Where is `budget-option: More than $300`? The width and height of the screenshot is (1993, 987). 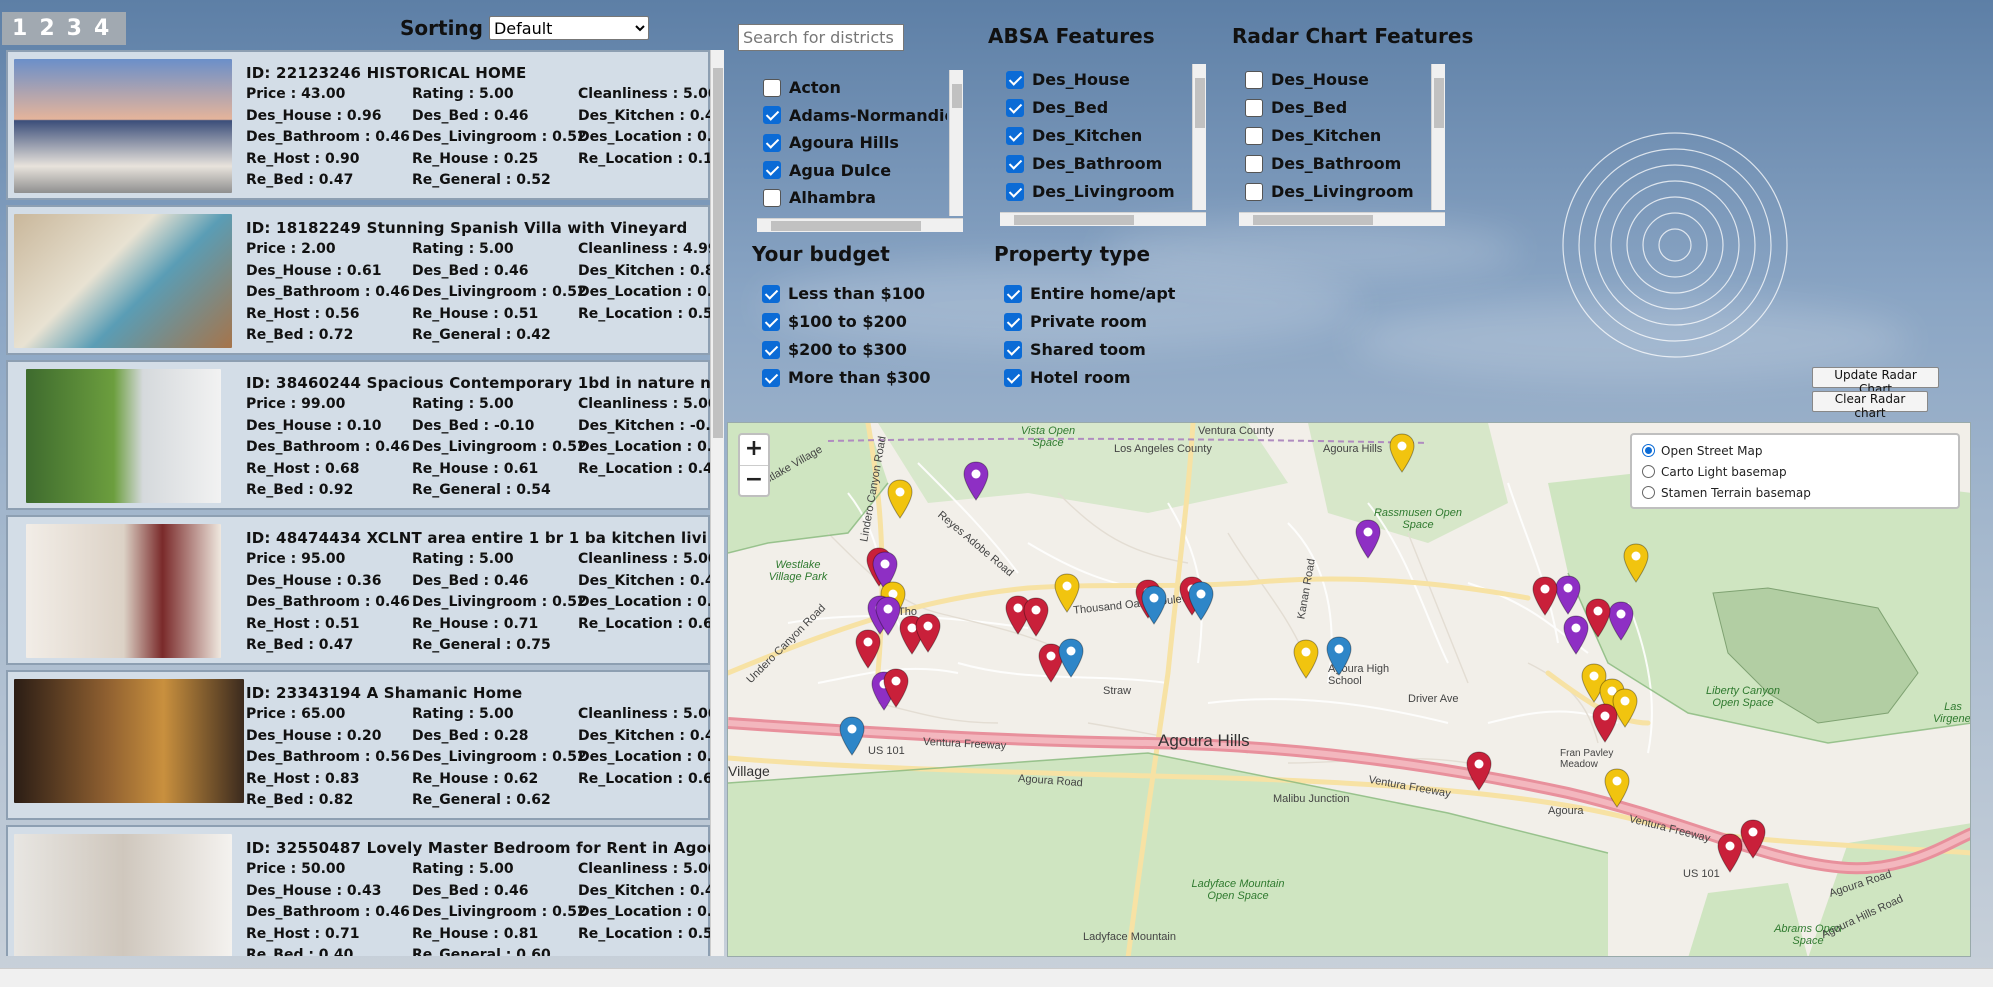 budget-option: More than $300 is located at coordinates (846, 377).